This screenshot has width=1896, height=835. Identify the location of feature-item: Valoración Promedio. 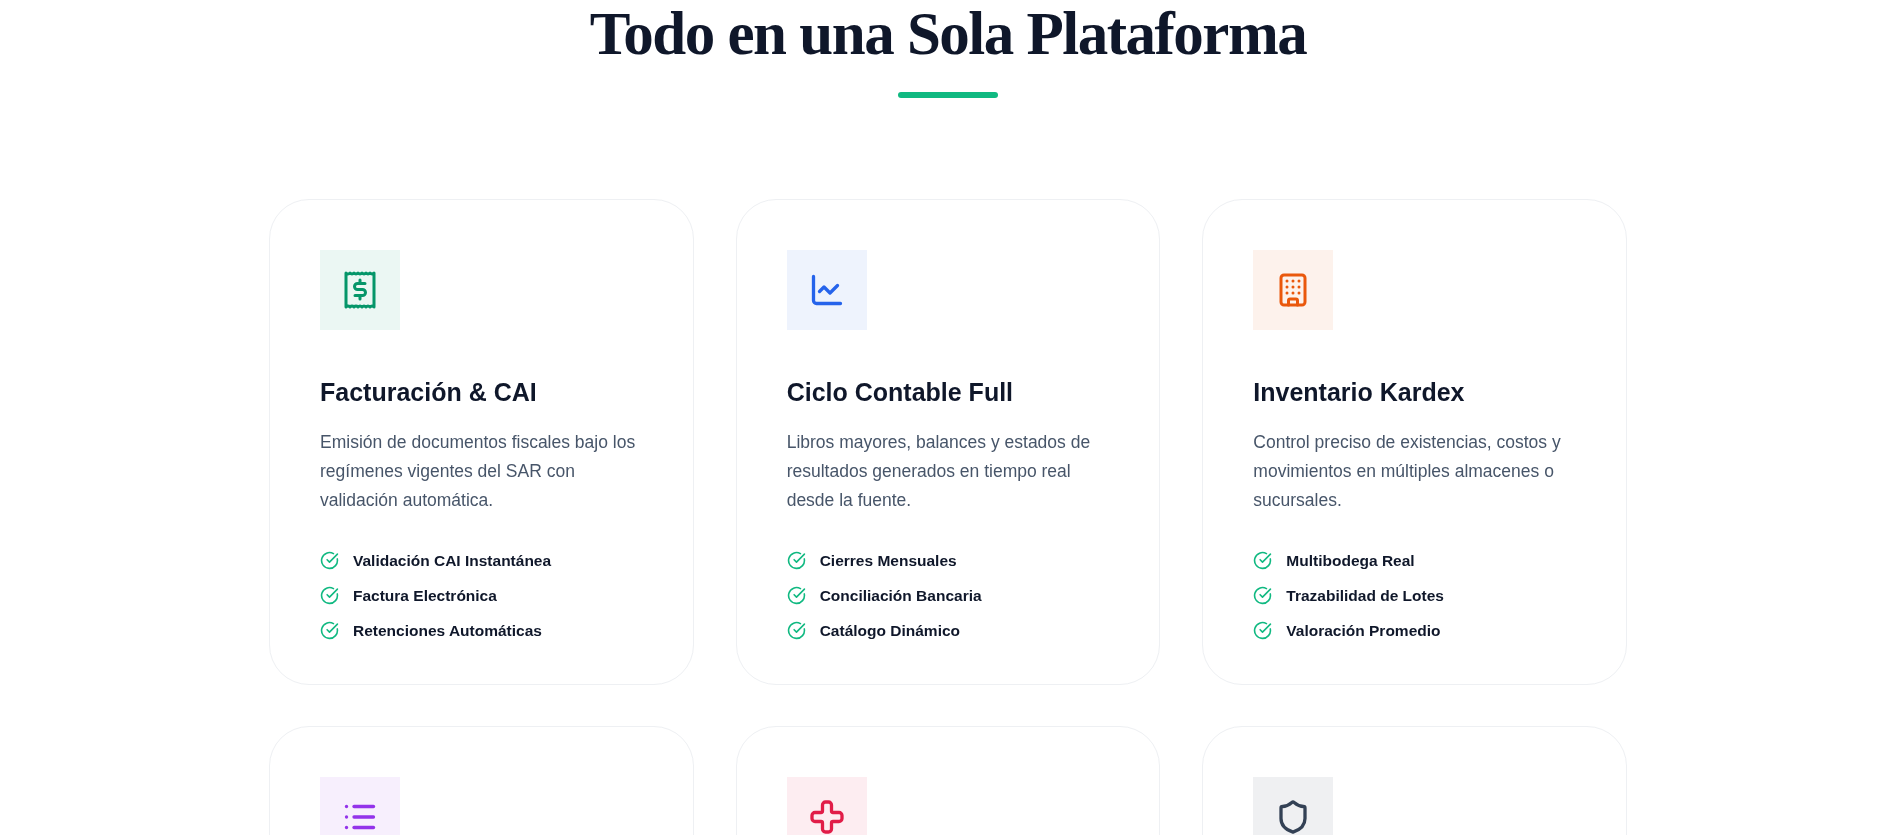
(1363, 630).